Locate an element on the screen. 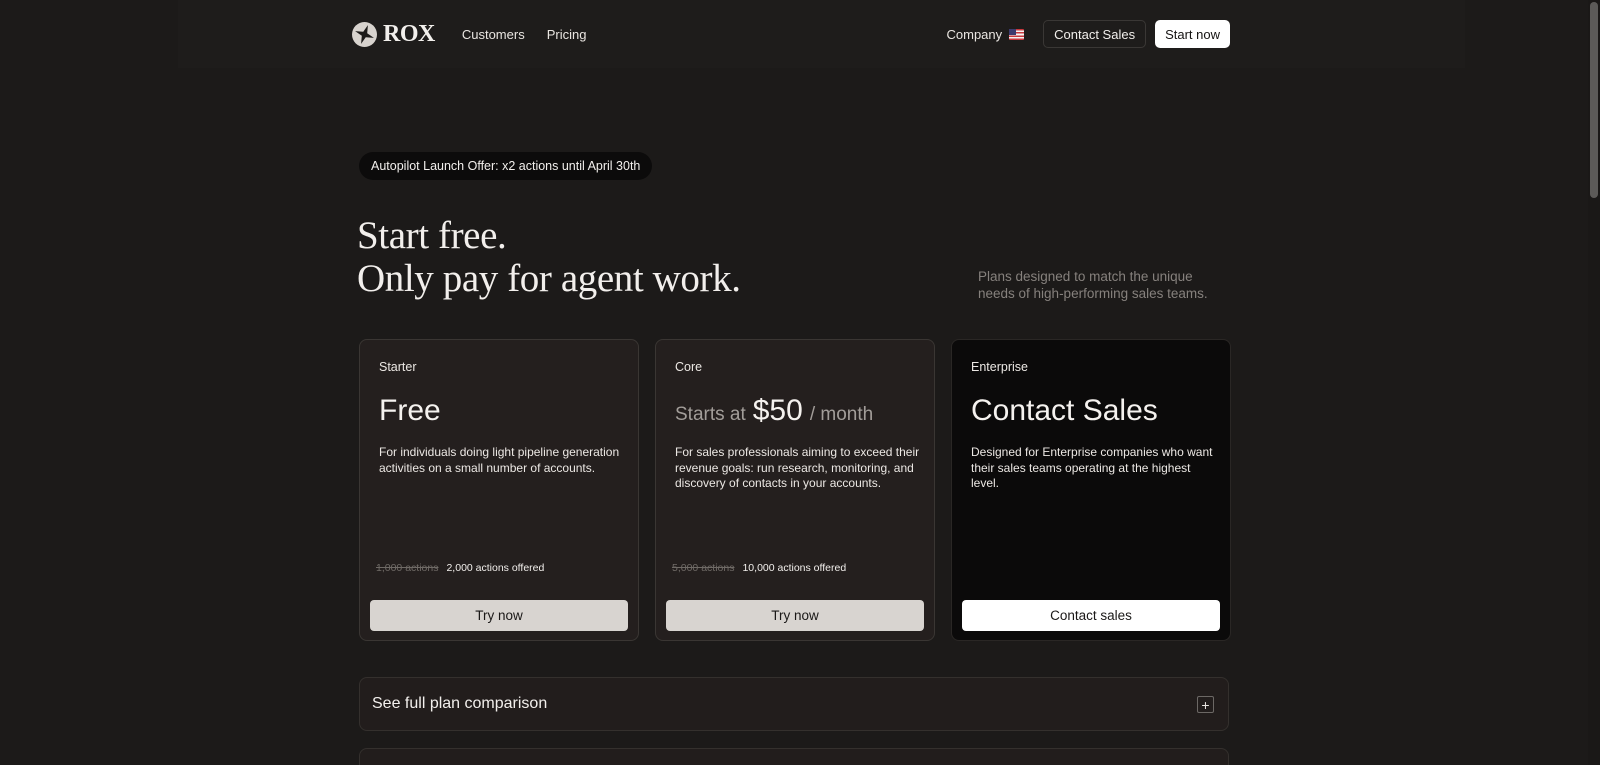 The image size is (1600, 765). actions-original: 5,000 actions is located at coordinates (703, 568).